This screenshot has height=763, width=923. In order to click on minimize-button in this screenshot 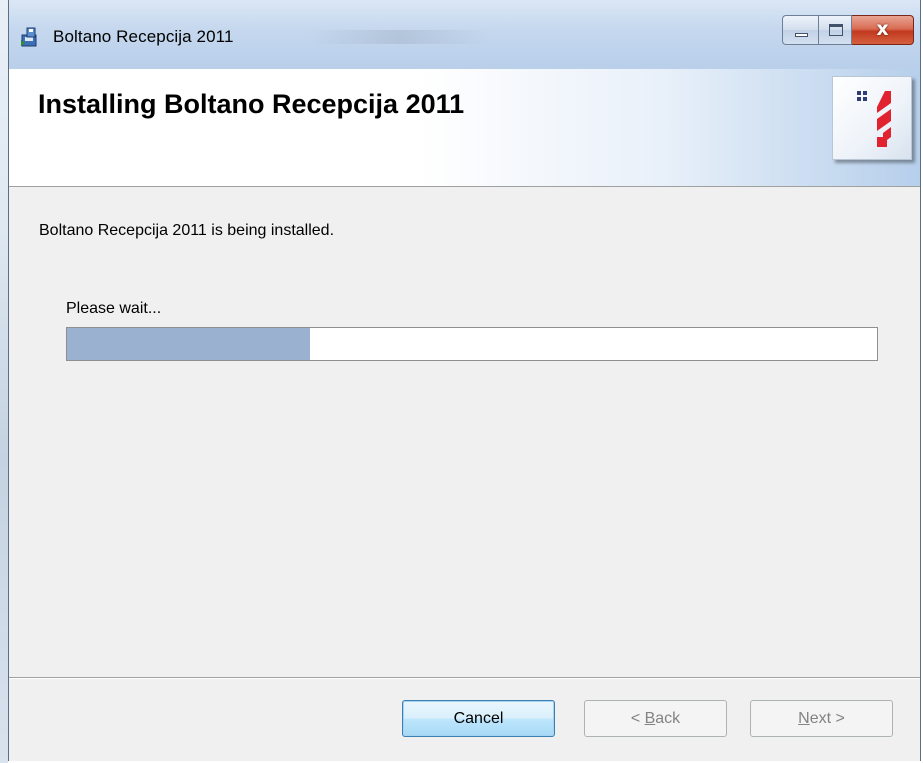, I will do `click(800, 30)`.